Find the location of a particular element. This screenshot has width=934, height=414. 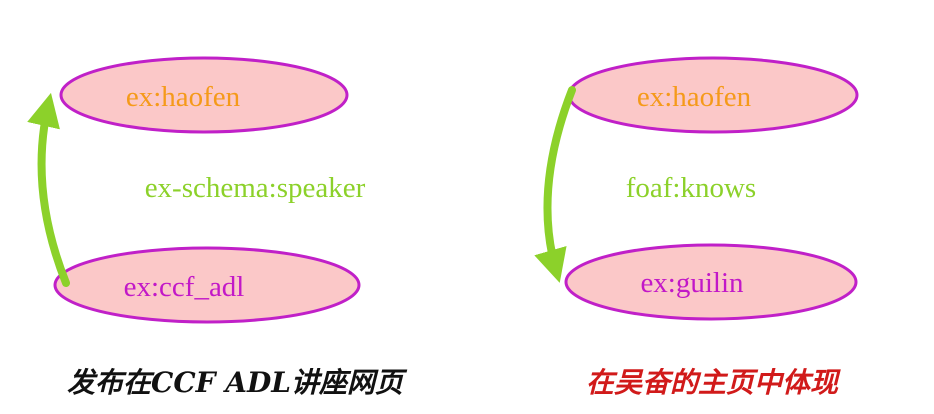

right-top-node-label: ex:haofen is located at coordinates (694, 97).